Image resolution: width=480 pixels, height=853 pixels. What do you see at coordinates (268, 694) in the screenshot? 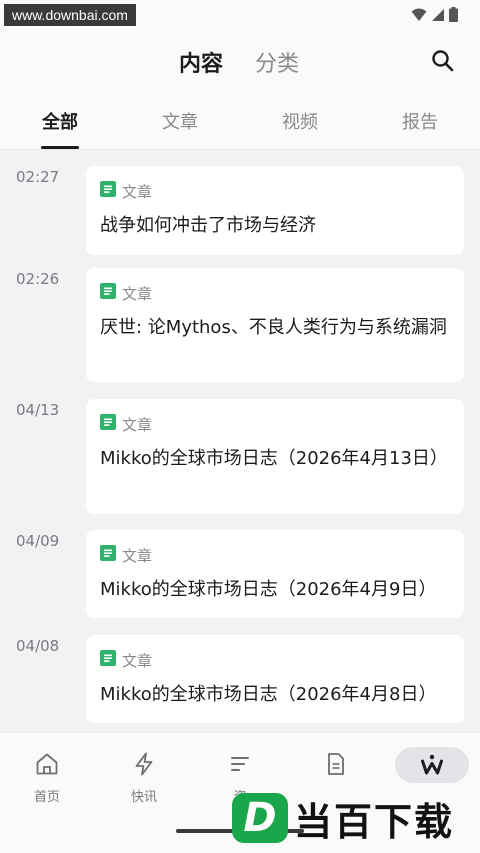
I see `article-title: Mikko的全球市场日志（2026年4月8日）` at bounding box center [268, 694].